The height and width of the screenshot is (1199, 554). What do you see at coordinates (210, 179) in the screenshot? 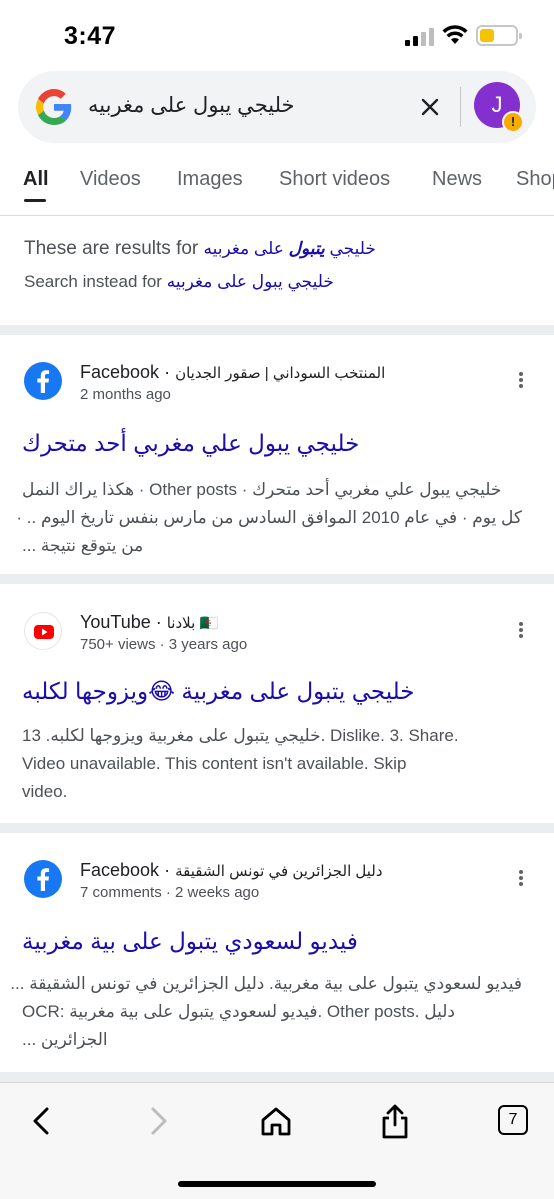
I see `tab-images: Images` at bounding box center [210, 179].